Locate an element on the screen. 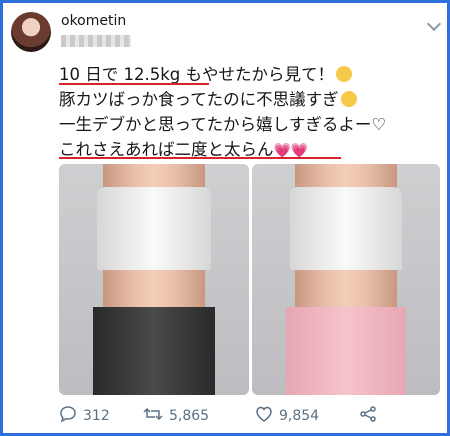 The image size is (450, 436). retweet-button: 5,865 is located at coordinates (176, 416).